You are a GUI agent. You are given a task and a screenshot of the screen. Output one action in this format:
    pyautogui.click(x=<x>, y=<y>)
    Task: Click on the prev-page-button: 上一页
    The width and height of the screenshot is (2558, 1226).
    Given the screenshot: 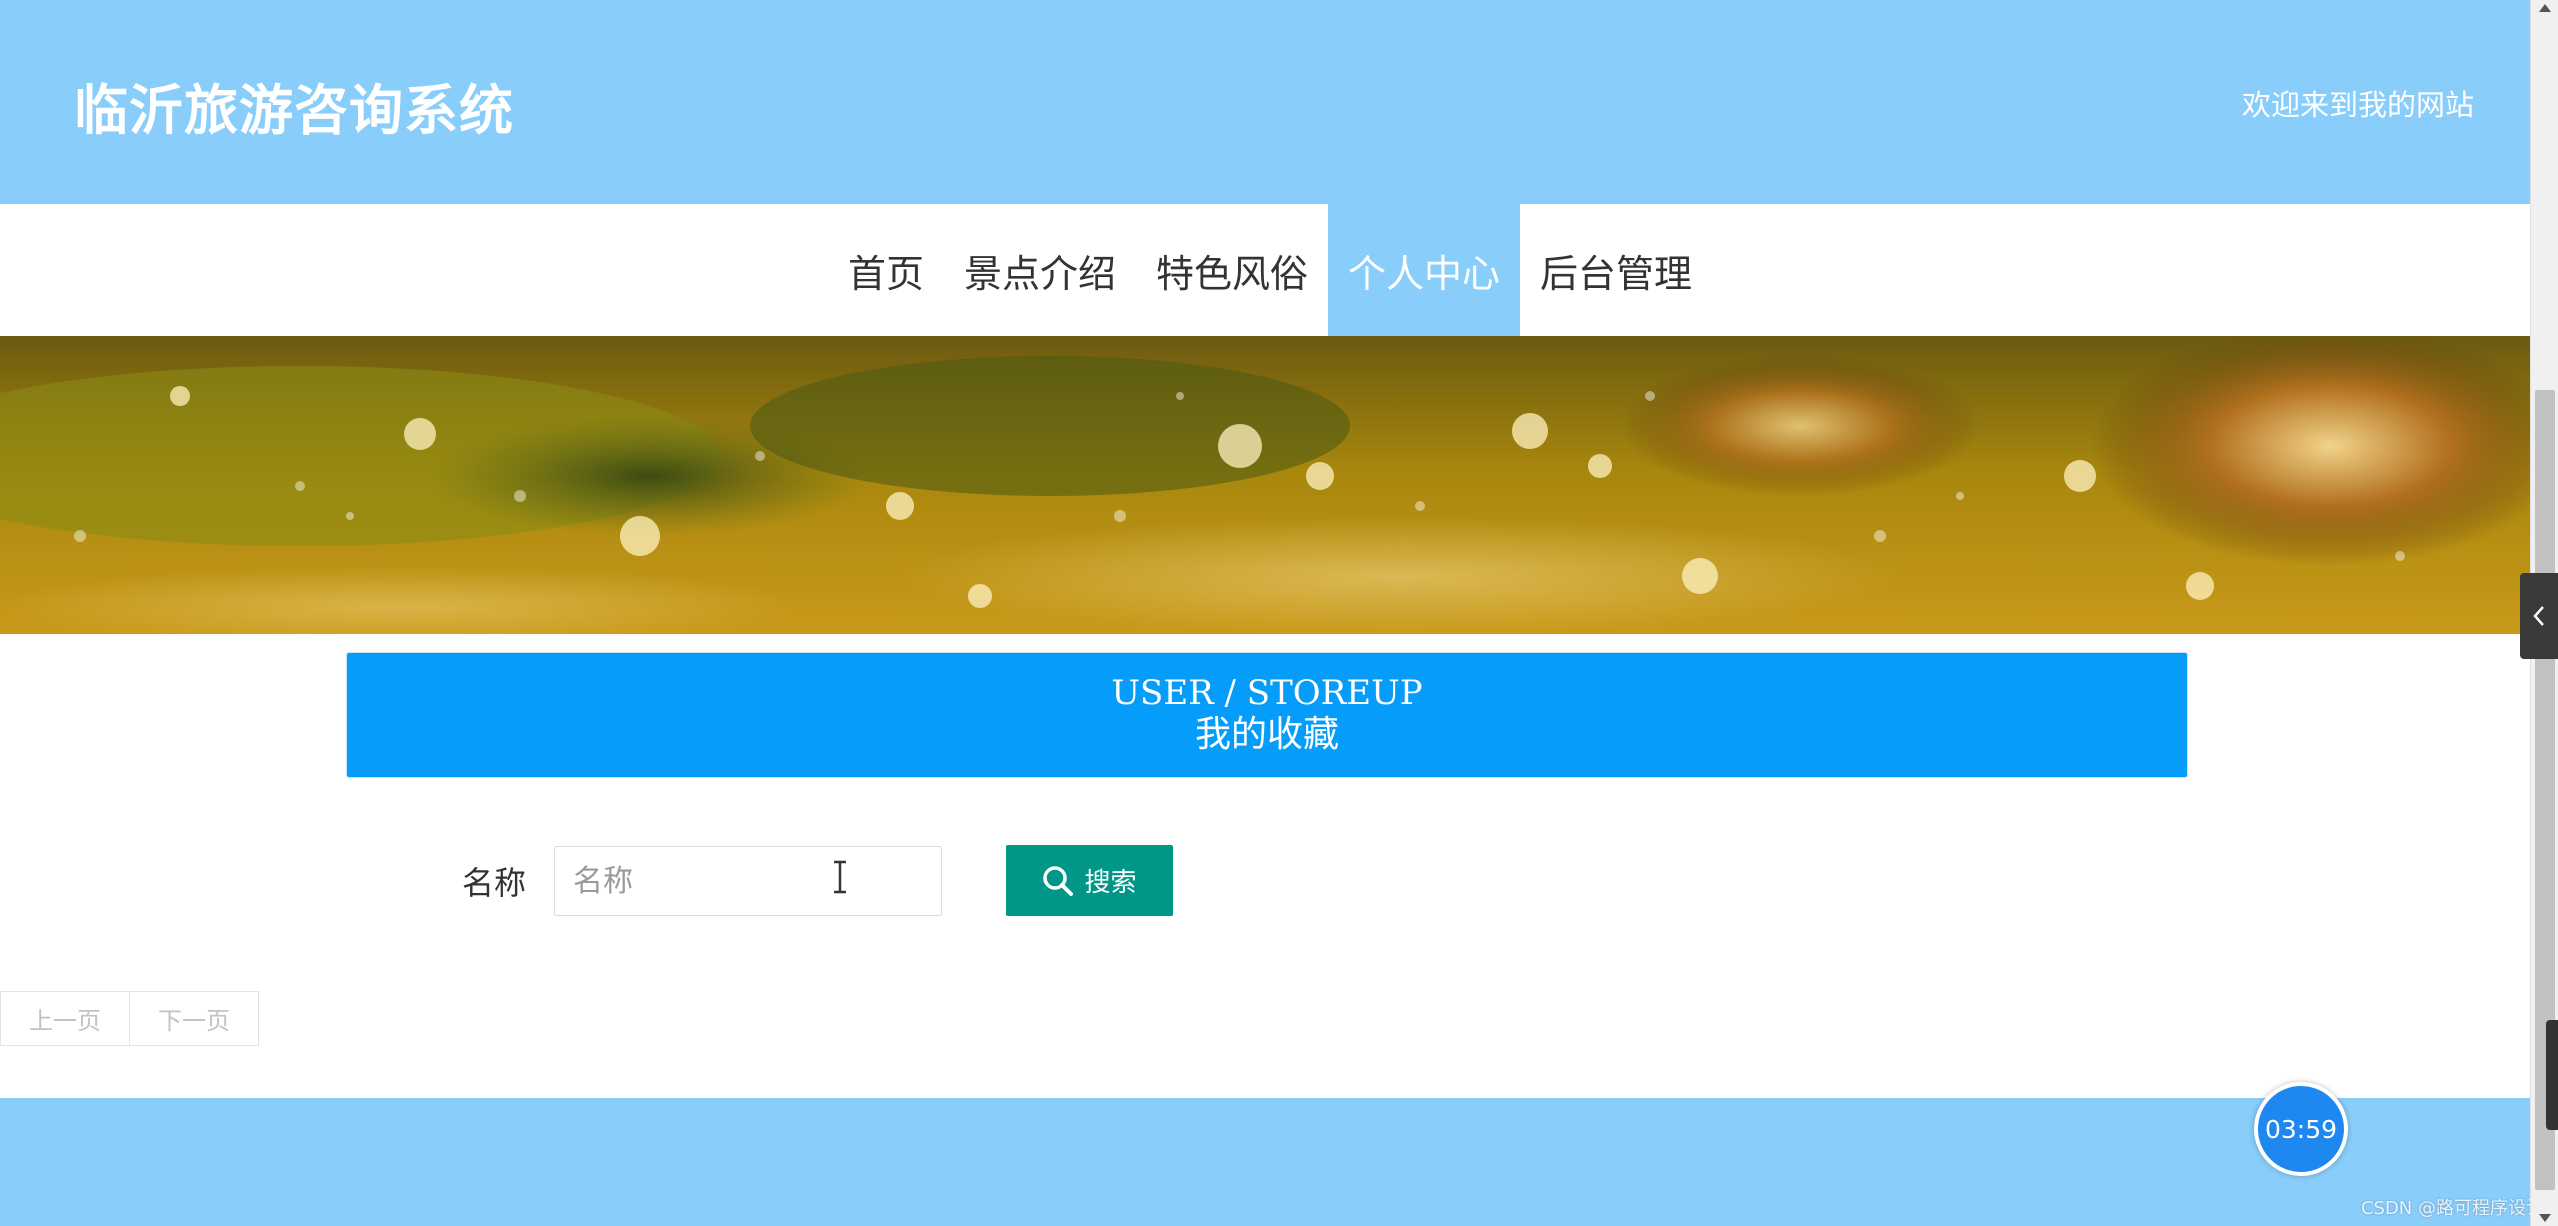 What is the action you would take?
    pyautogui.click(x=65, y=1018)
    